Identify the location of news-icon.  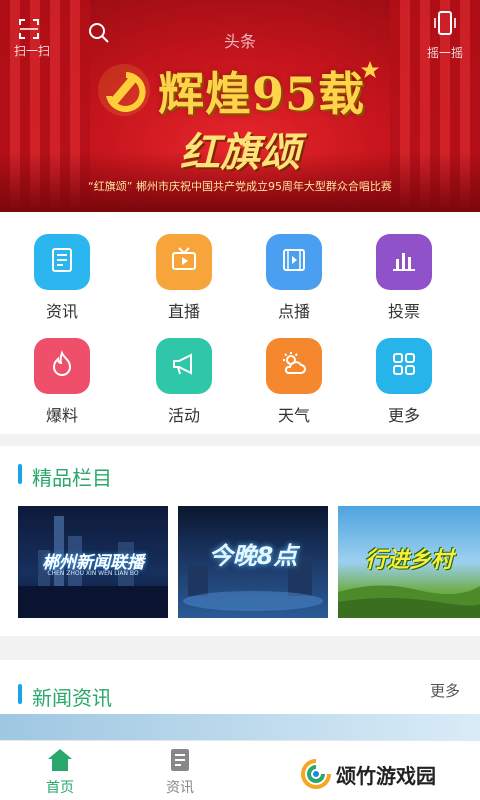
(62, 262).